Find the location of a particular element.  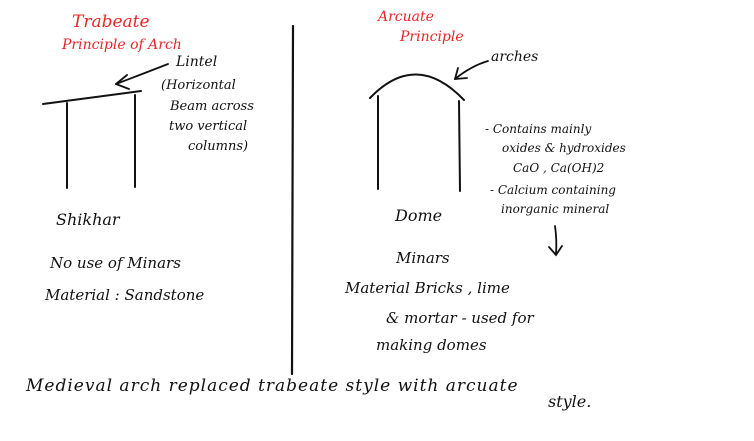

arches-label: arches is located at coordinates (515, 57).